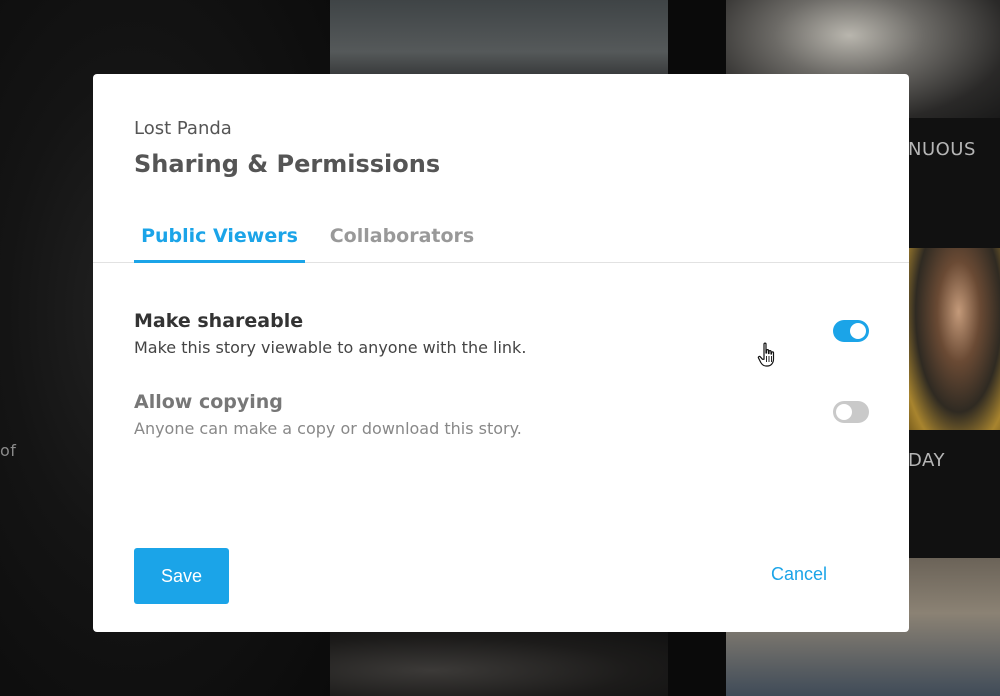  Describe the element at coordinates (942, 149) in the screenshot. I see `background-tile-caption: NUOUS` at that location.